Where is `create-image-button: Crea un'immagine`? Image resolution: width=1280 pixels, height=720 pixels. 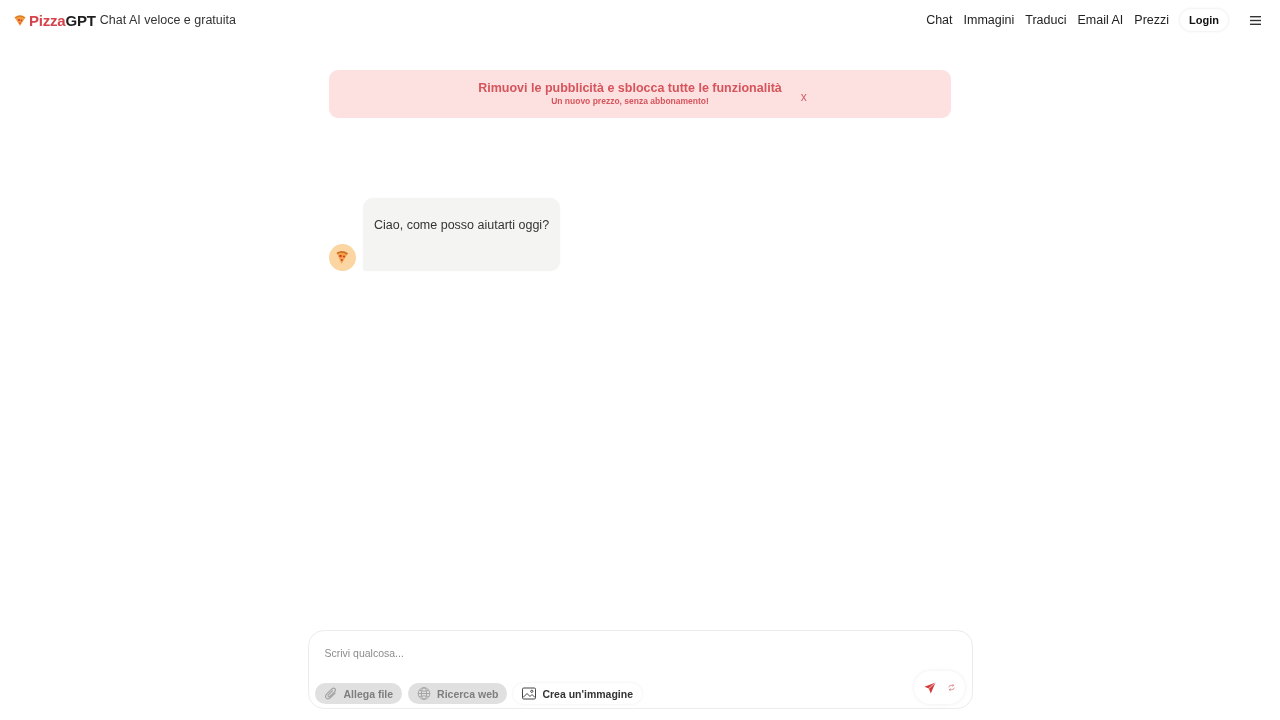 create-image-button: Crea un'immagine is located at coordinates (577, 693).